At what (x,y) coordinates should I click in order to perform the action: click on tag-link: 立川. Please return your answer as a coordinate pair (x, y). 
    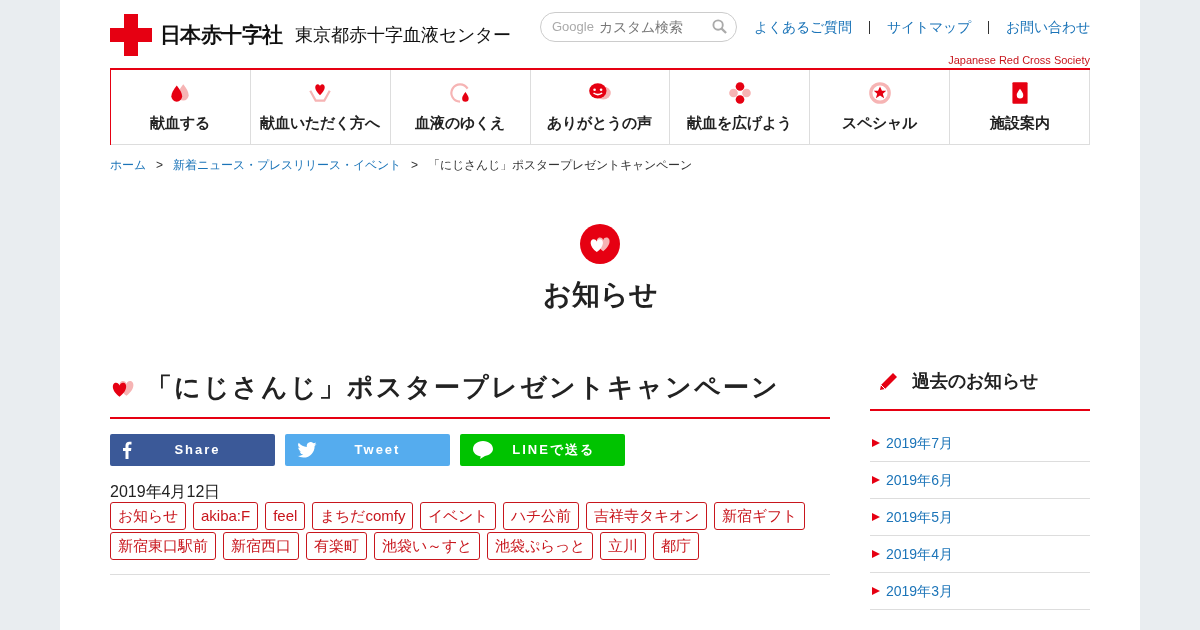
    Looking at the image, I should click on (623, 546).